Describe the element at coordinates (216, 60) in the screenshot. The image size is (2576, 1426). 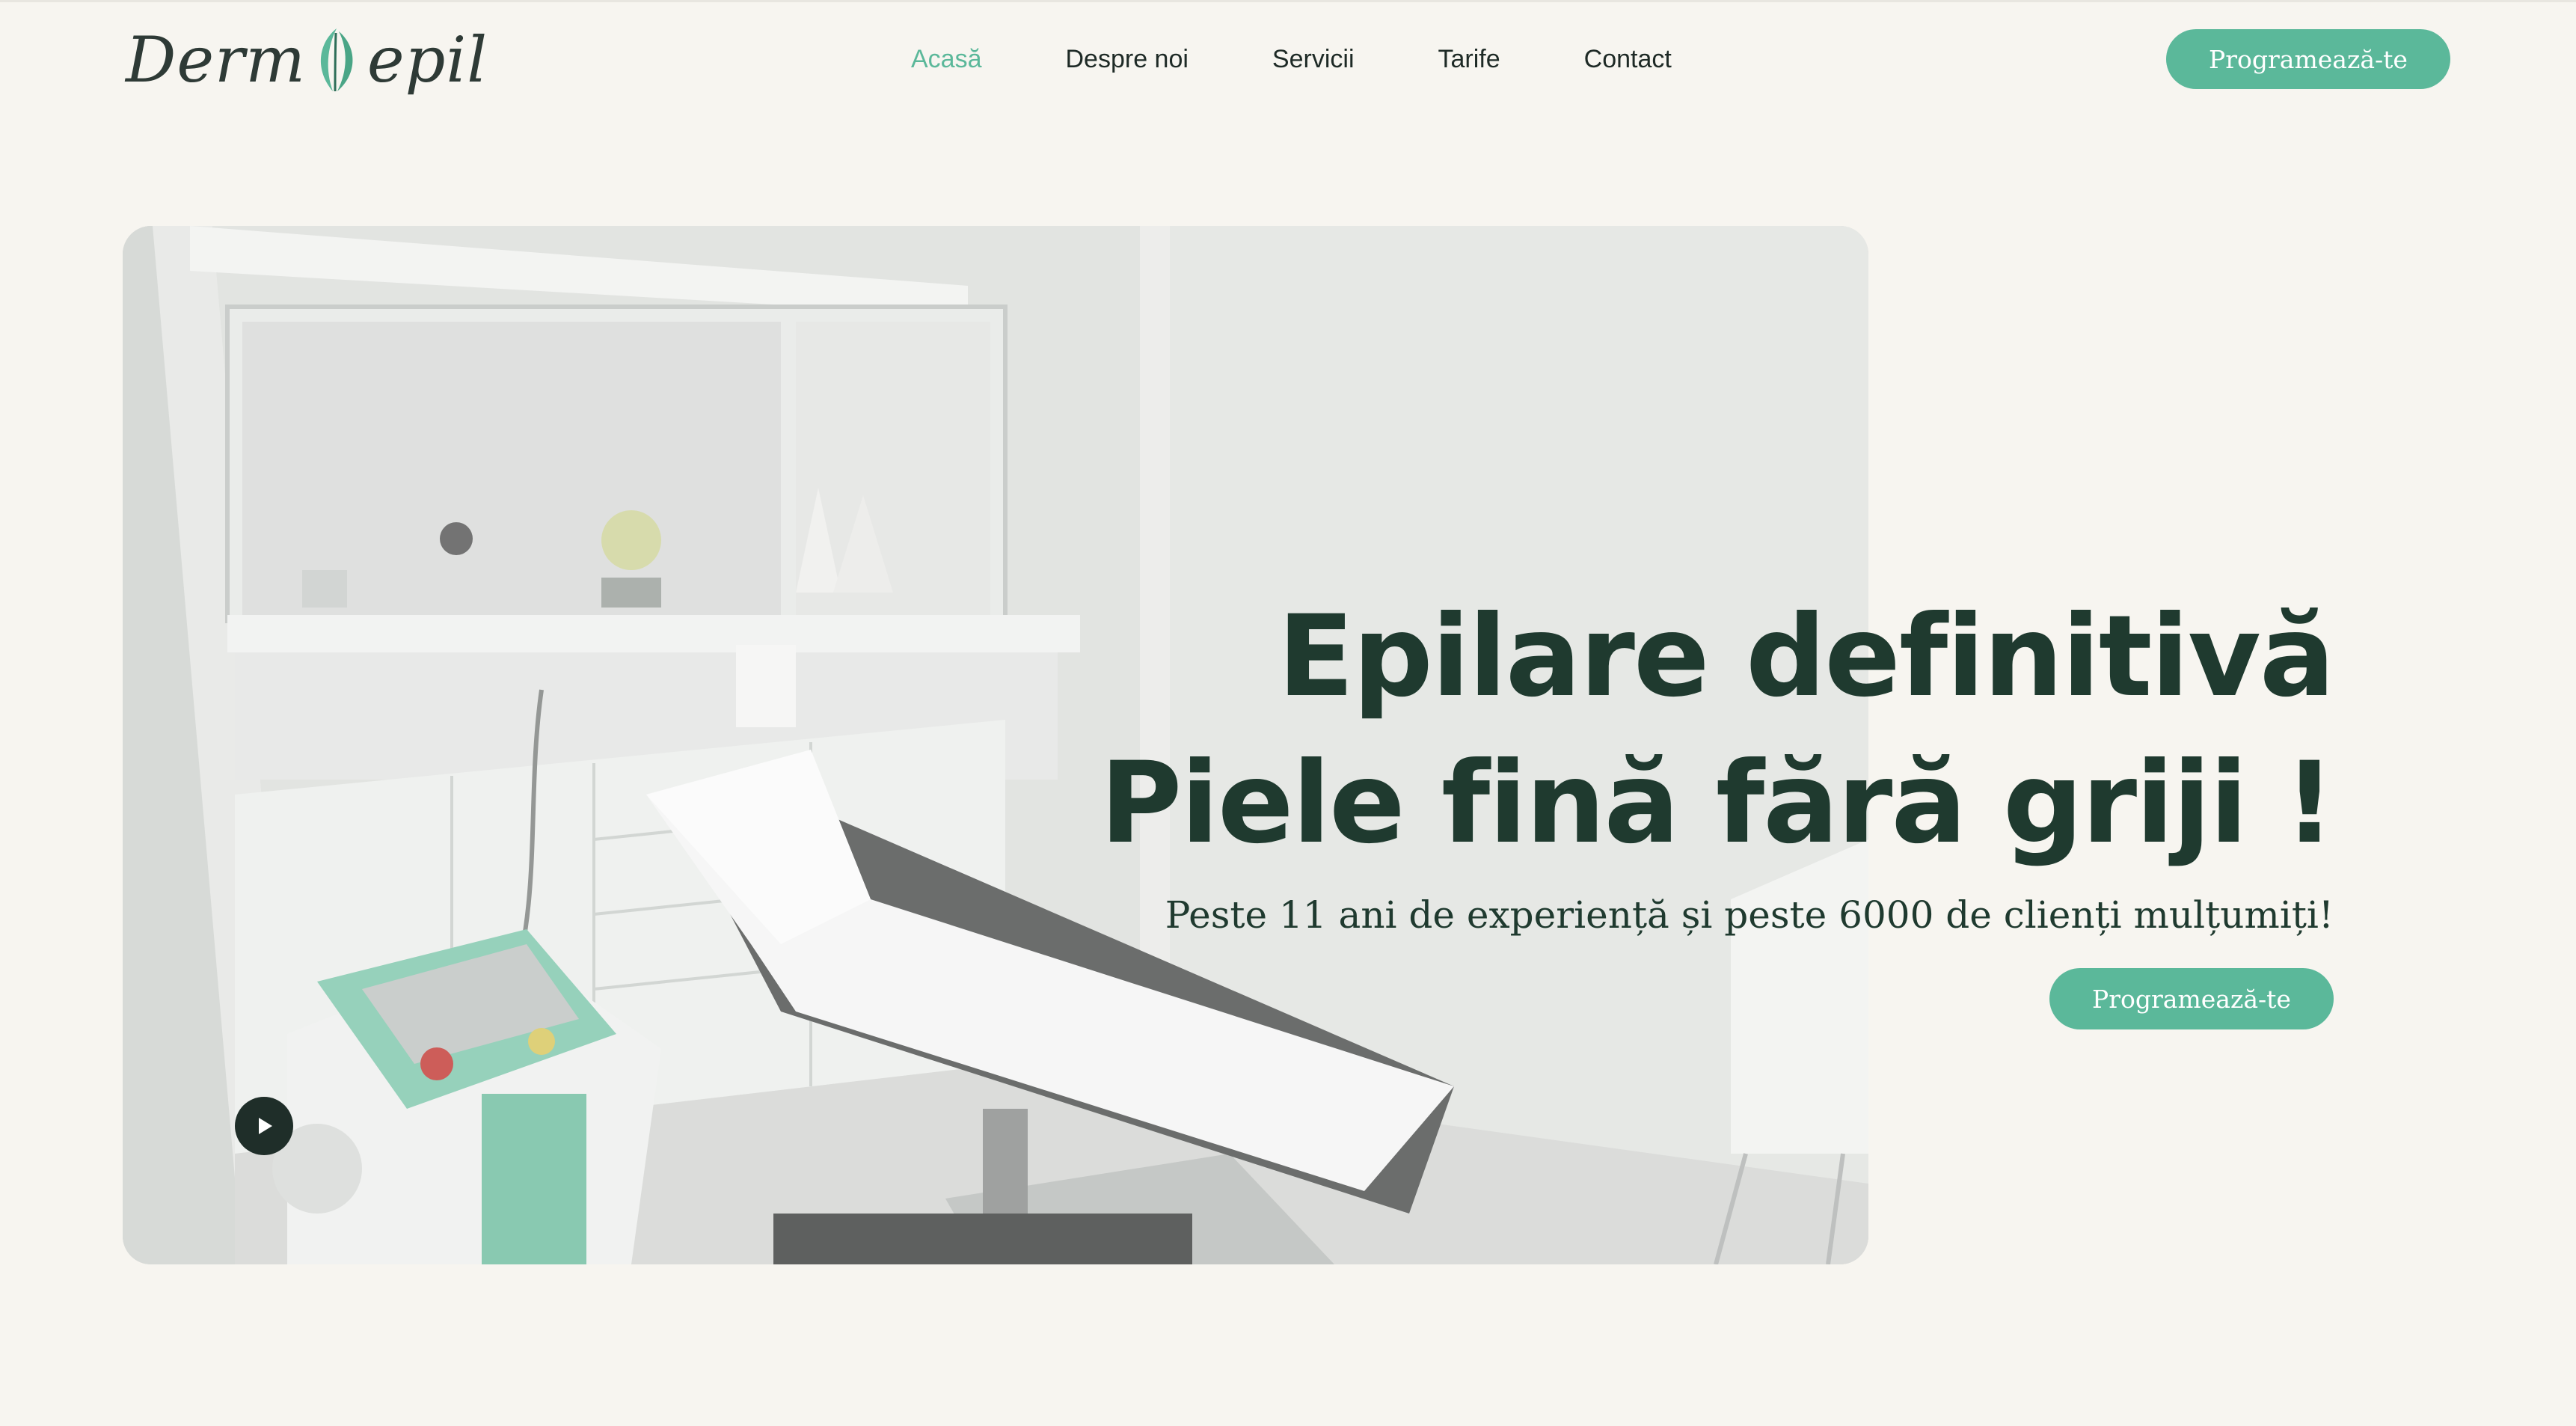
I see `logo-text-left: Derm` at that location.